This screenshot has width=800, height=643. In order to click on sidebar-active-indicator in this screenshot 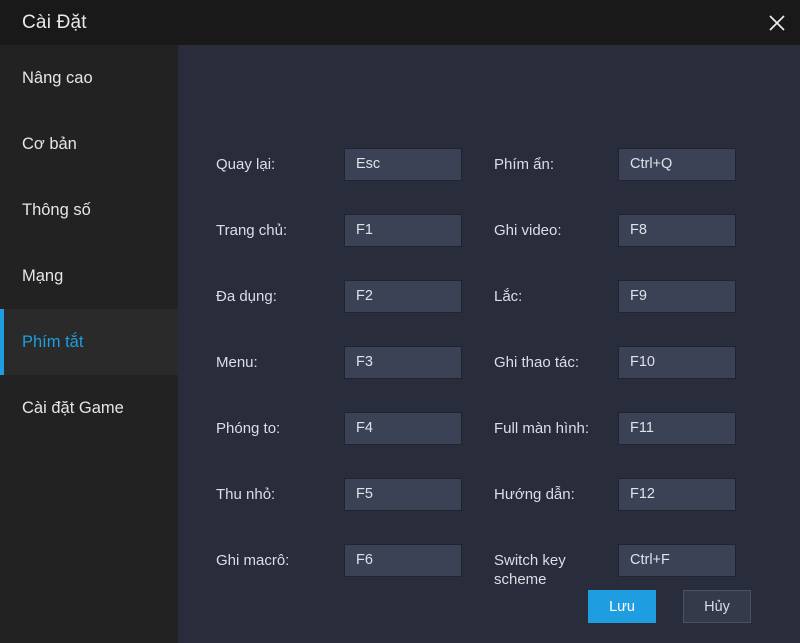, I will do `click(2, 342)`.